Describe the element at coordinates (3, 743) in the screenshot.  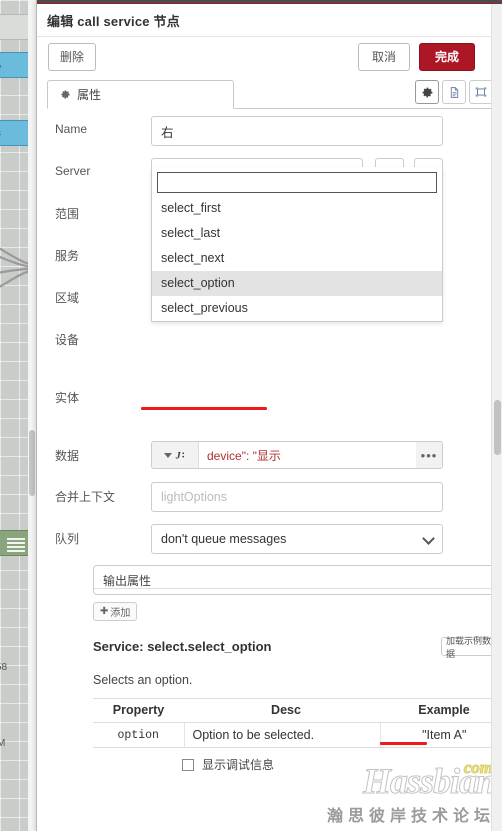
I see `canvas-timestamp-1: 7 PM` at that location.